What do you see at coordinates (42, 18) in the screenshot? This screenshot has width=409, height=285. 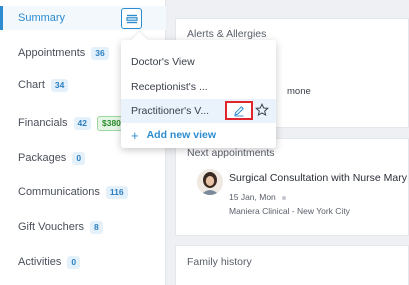 I see `sidebar-item-label: Summary` at bounding box center [42, 18].